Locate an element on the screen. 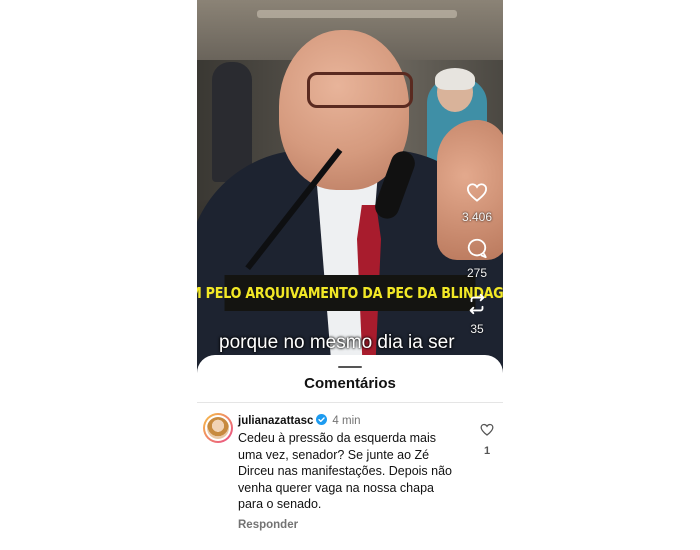  comment-like: 1 is located at coordinates (487, 440).